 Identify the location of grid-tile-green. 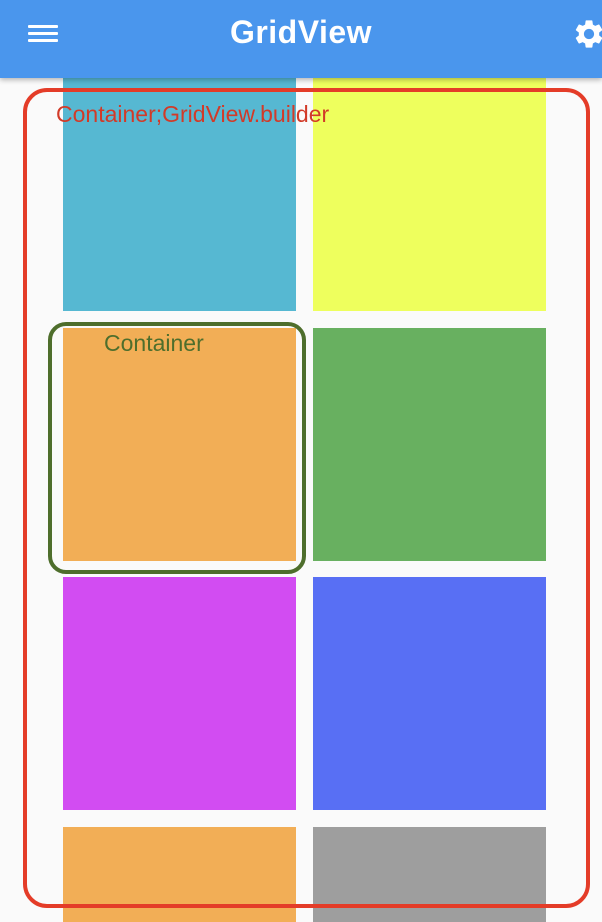
(429, 444).